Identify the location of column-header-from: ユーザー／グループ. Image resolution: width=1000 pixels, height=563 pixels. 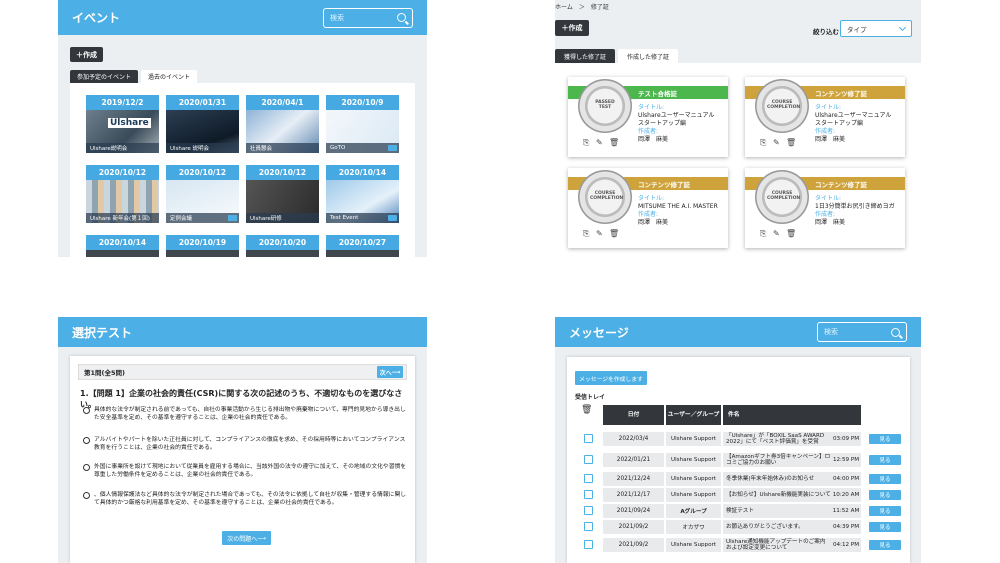
(693, 415).